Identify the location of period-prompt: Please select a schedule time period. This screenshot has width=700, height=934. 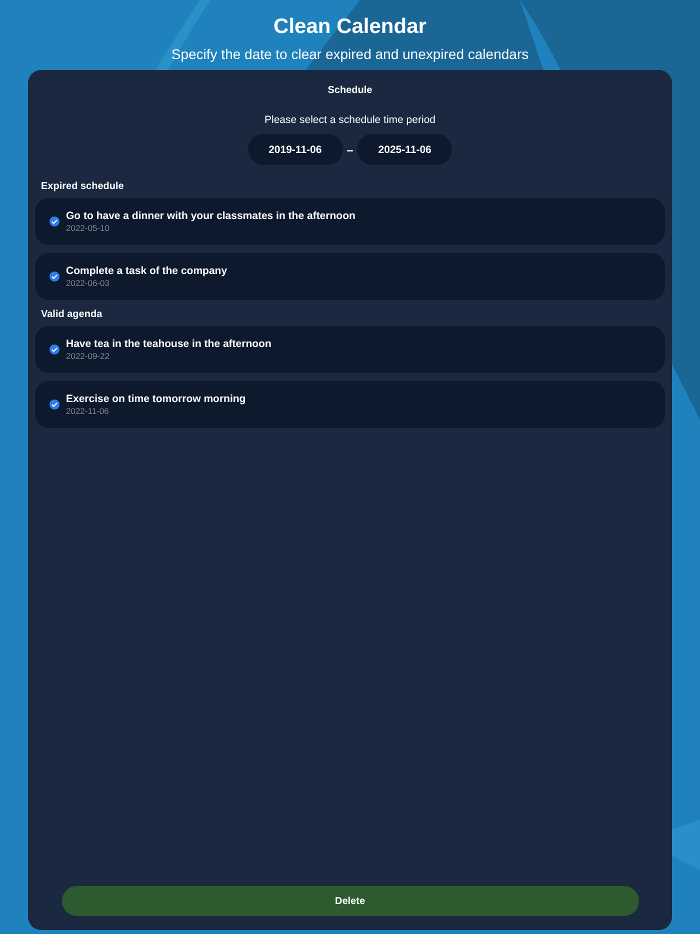
(350, 120).